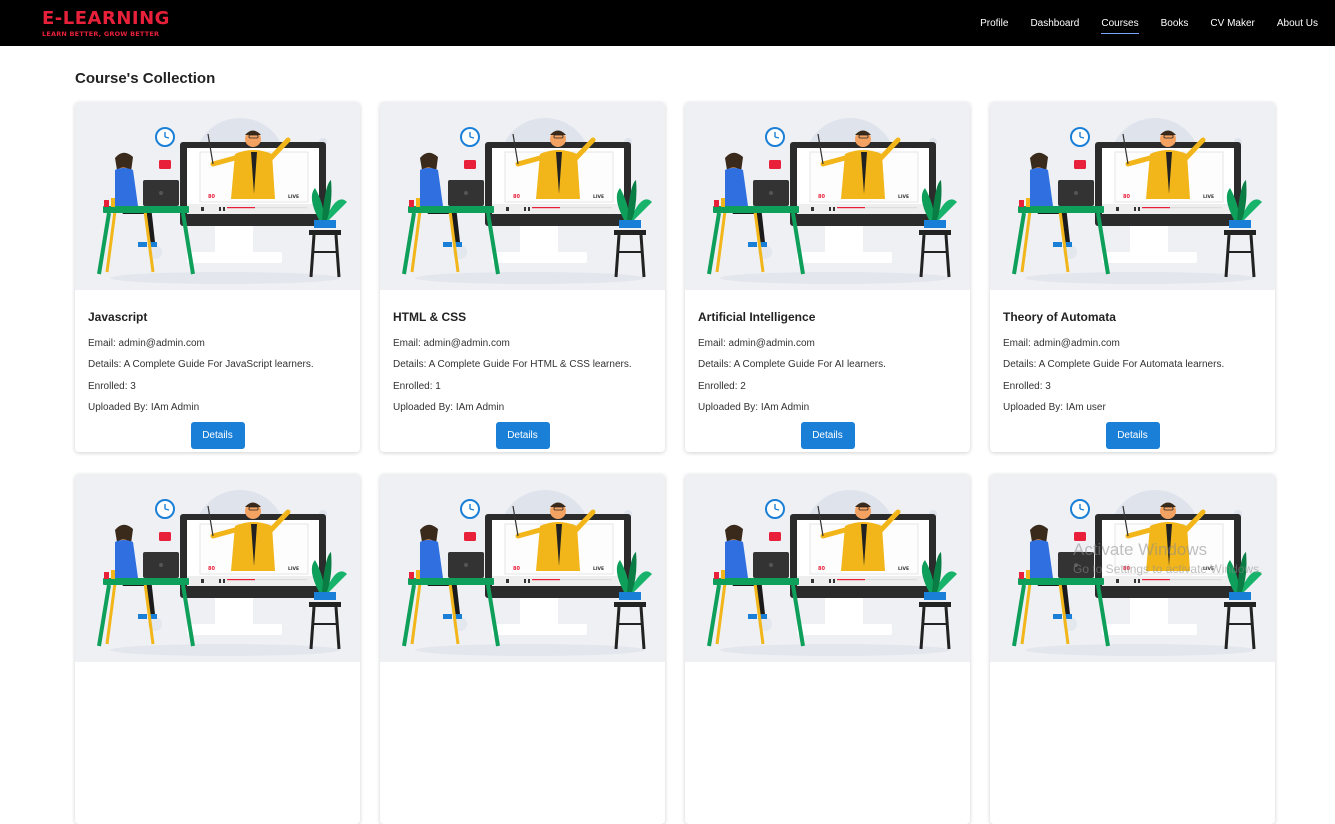 The height and width of the screenshot is (824, 1335). Describe the element at coordinates (1175, 23) in the screenshot. I see `nav-link-books: Books` at that location.